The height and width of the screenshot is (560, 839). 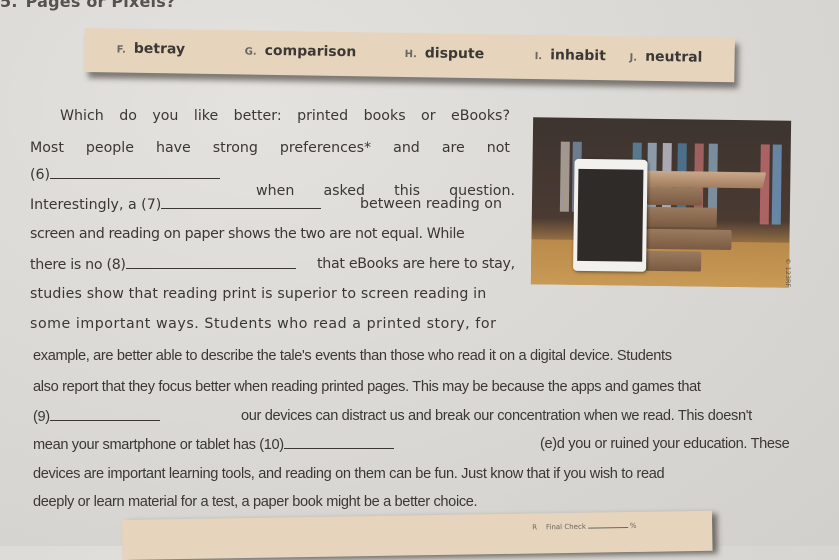 I want to click on word-bank-item: H. dispute, so click(x=445, y=53).